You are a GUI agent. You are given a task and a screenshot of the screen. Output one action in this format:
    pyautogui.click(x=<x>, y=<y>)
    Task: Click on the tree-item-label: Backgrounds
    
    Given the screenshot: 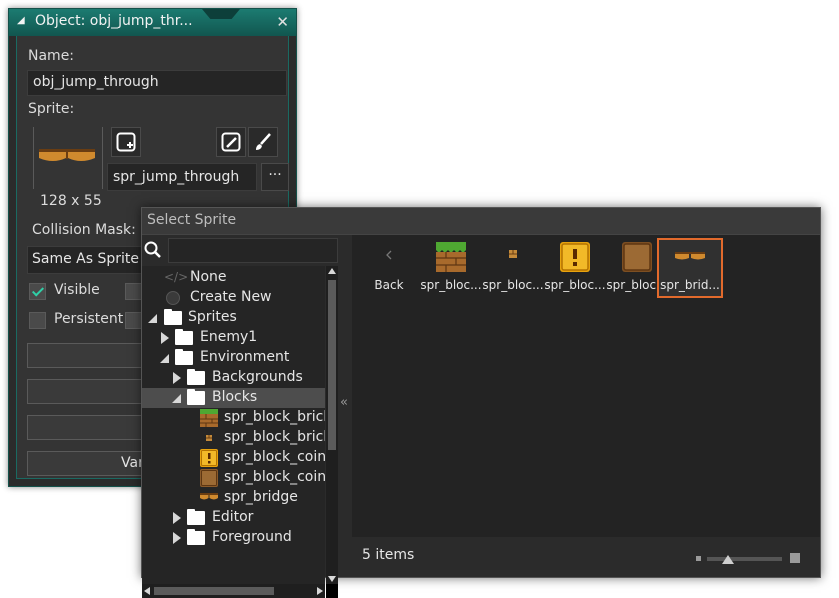 What is the action you would take?
    pyautogui.click(x=257, y=377)
    